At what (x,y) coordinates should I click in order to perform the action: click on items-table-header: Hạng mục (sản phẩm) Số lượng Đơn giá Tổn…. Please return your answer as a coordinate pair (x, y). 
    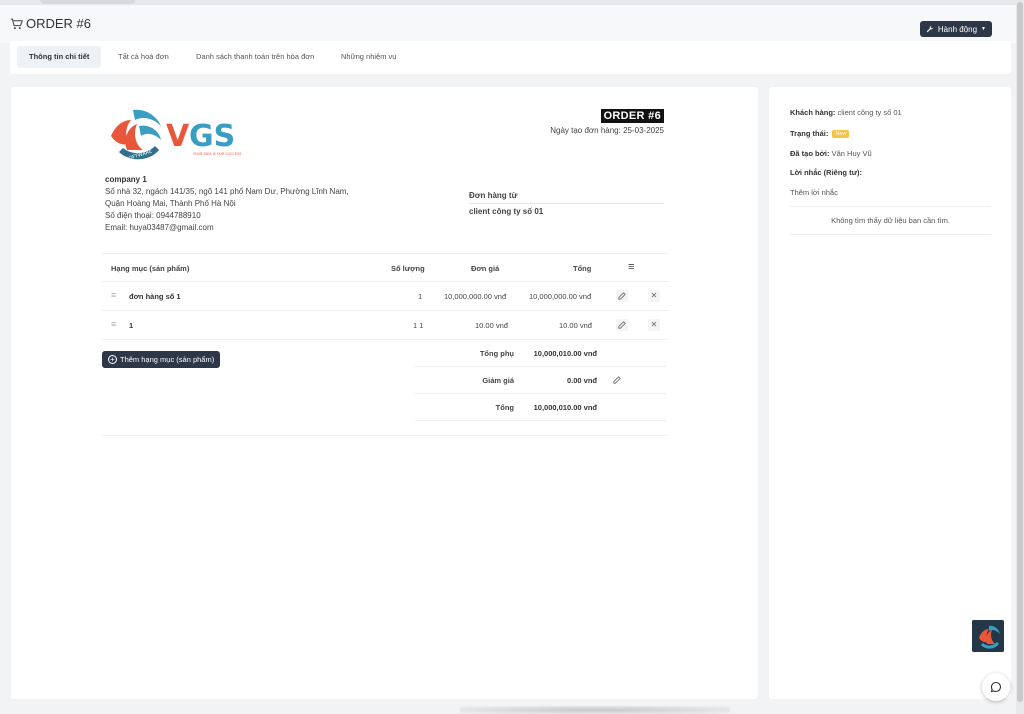
    Looking at the image, I should click on (385, 267).